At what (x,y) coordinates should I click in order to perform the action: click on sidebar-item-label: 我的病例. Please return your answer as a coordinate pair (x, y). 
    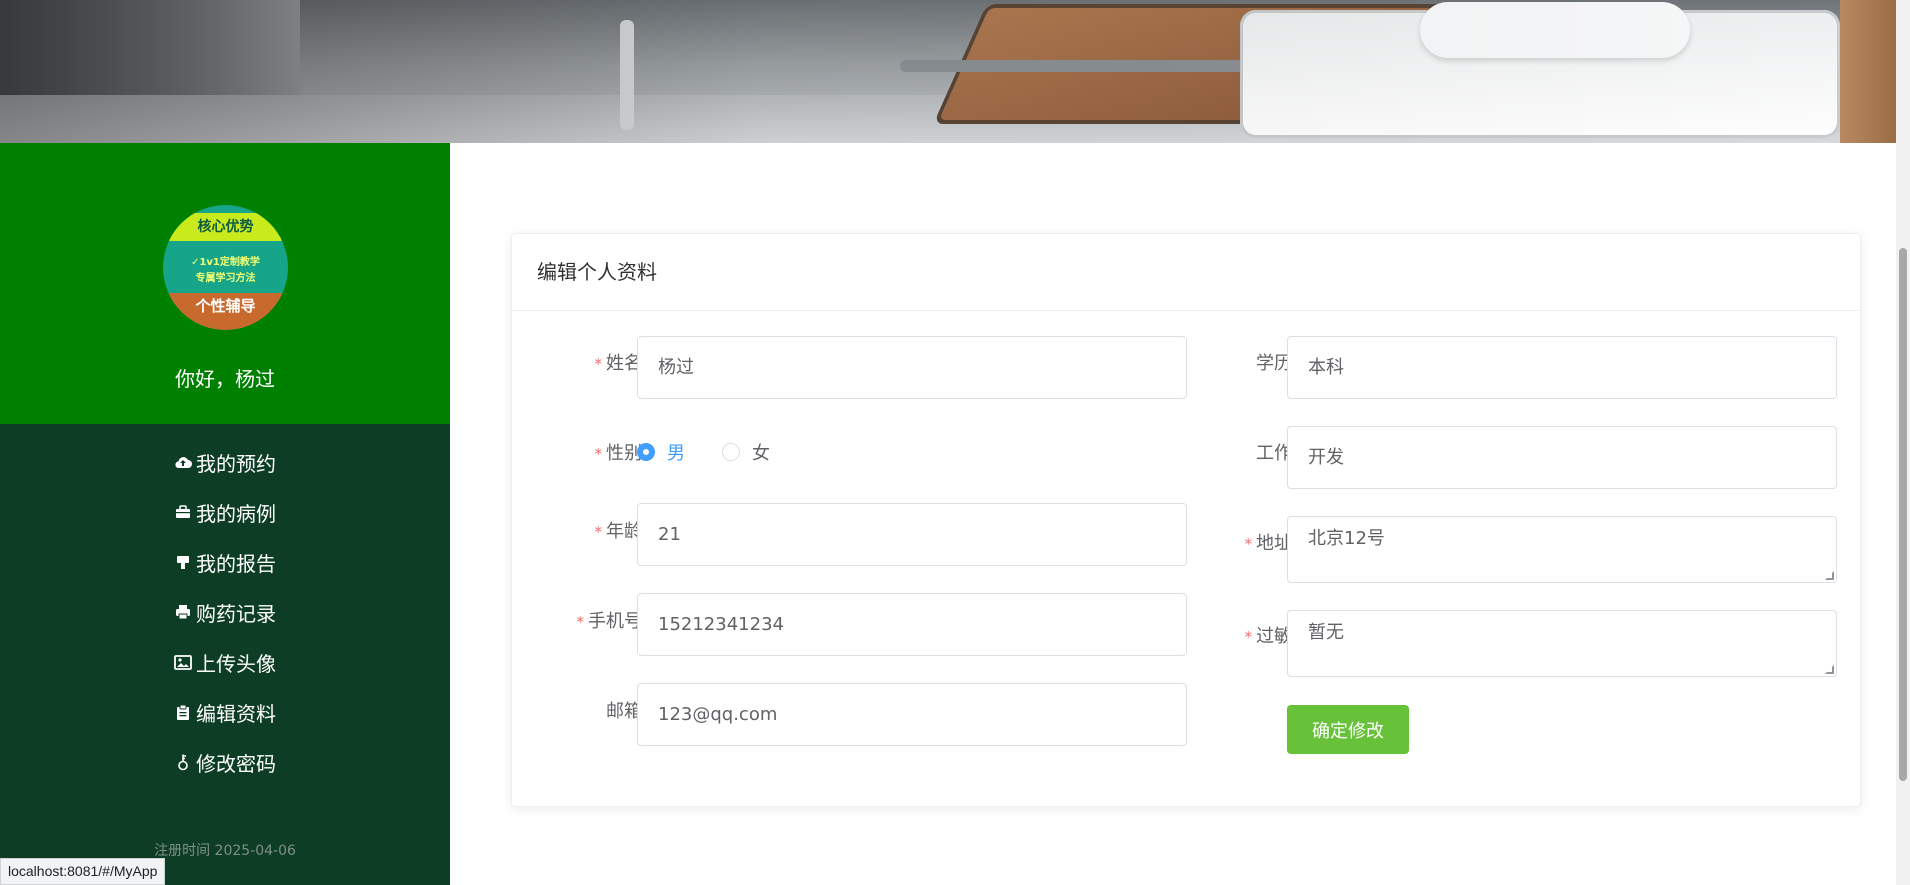
    Looking at the image, I should click on (236, 513).